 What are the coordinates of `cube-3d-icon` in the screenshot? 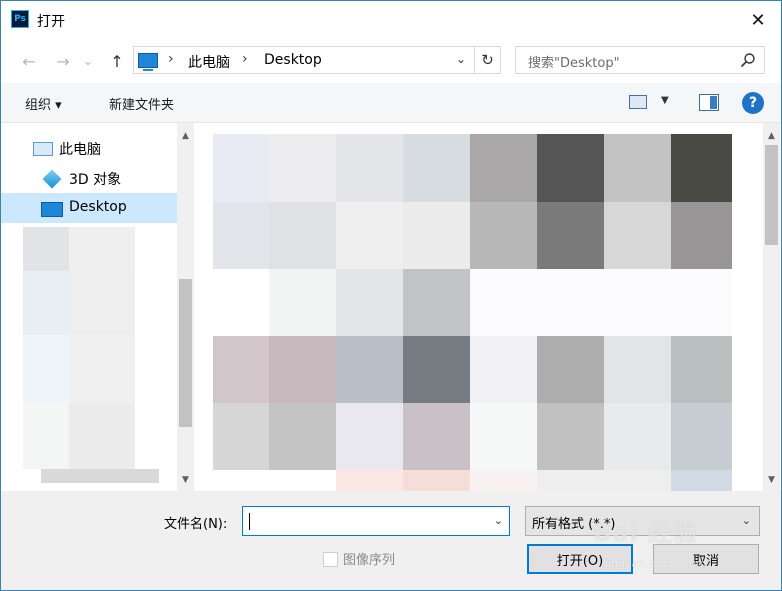 It's located at (52, 179).